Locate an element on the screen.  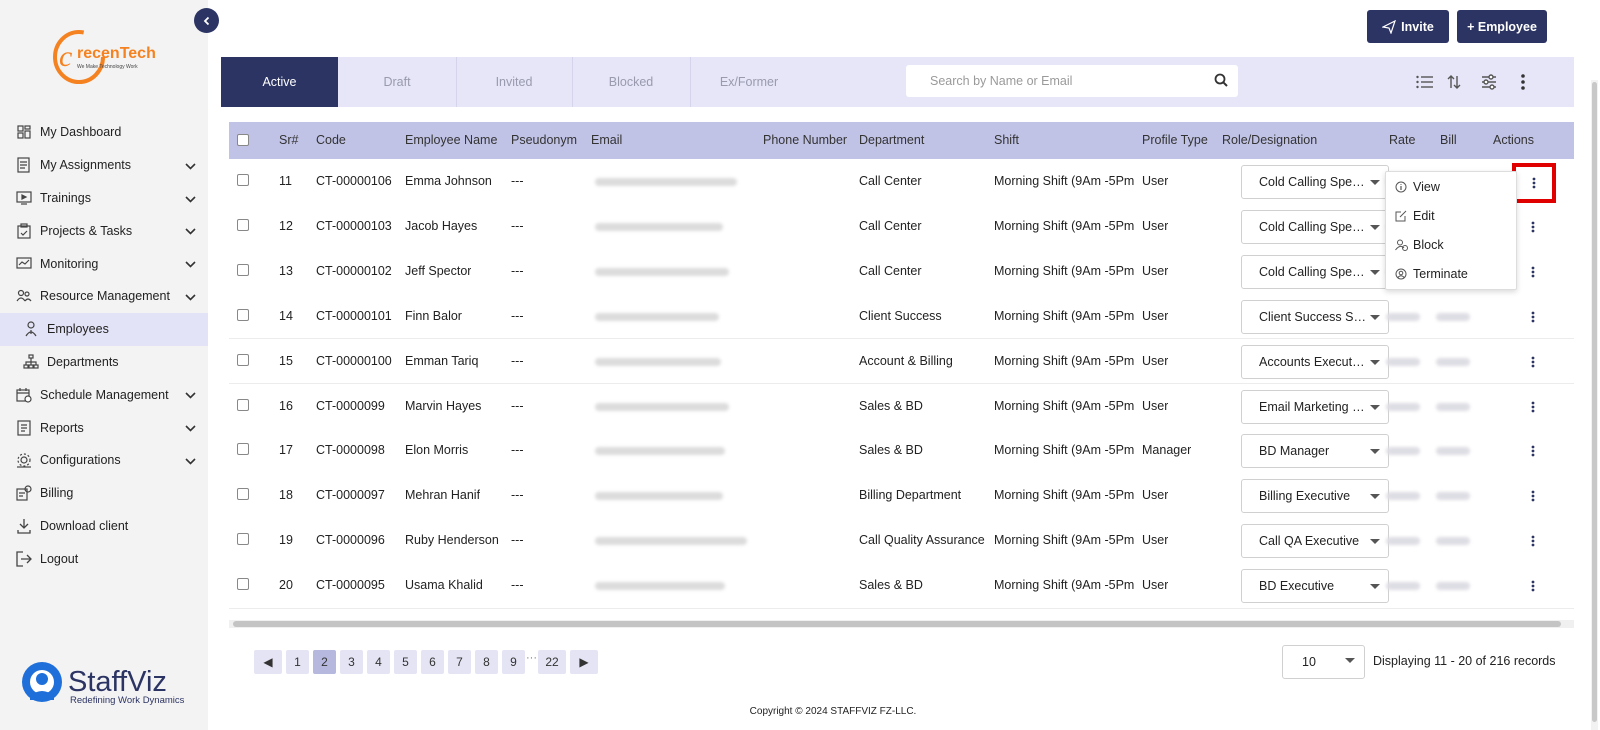
horizontal-scrollbar is located at coordinates (901, 624).